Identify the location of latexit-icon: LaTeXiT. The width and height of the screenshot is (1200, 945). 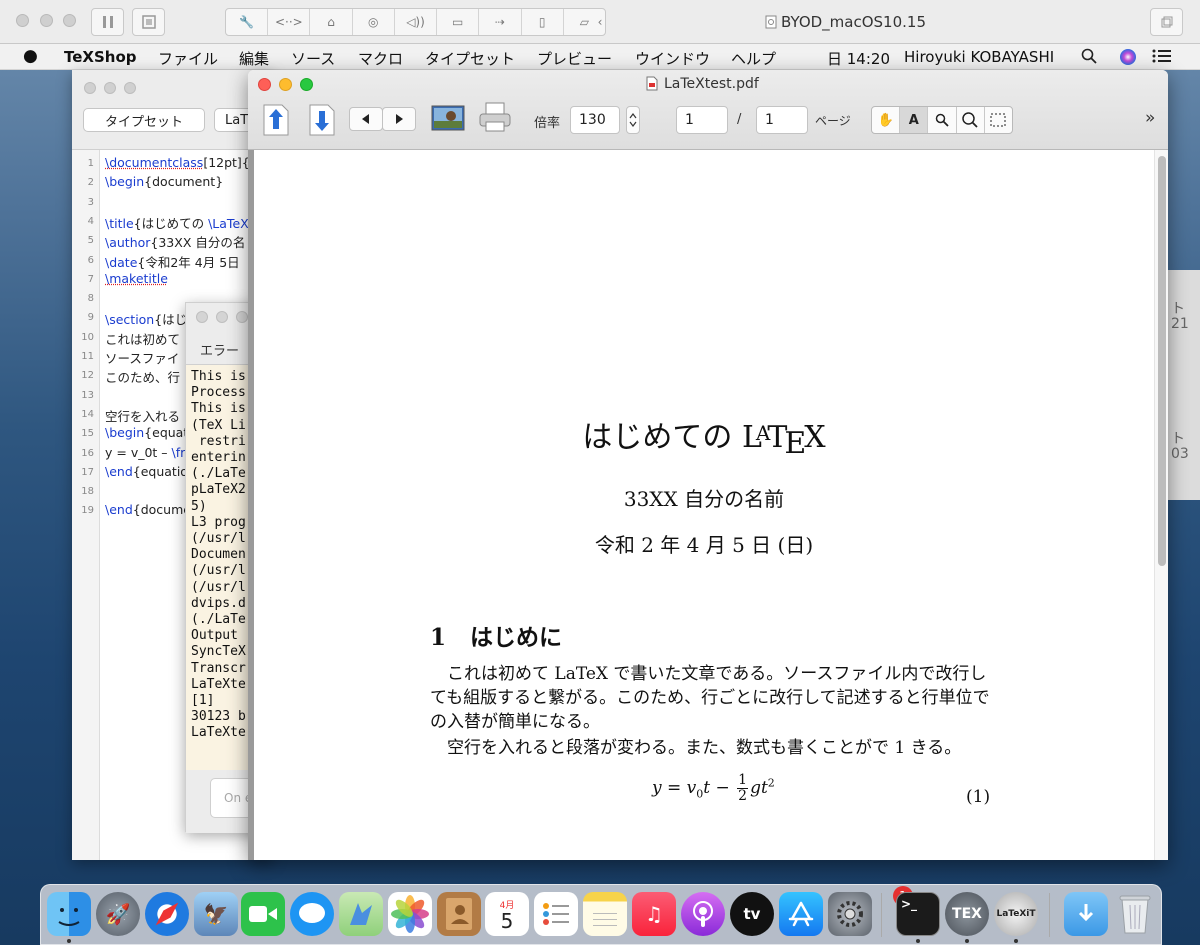
(1016, 914).